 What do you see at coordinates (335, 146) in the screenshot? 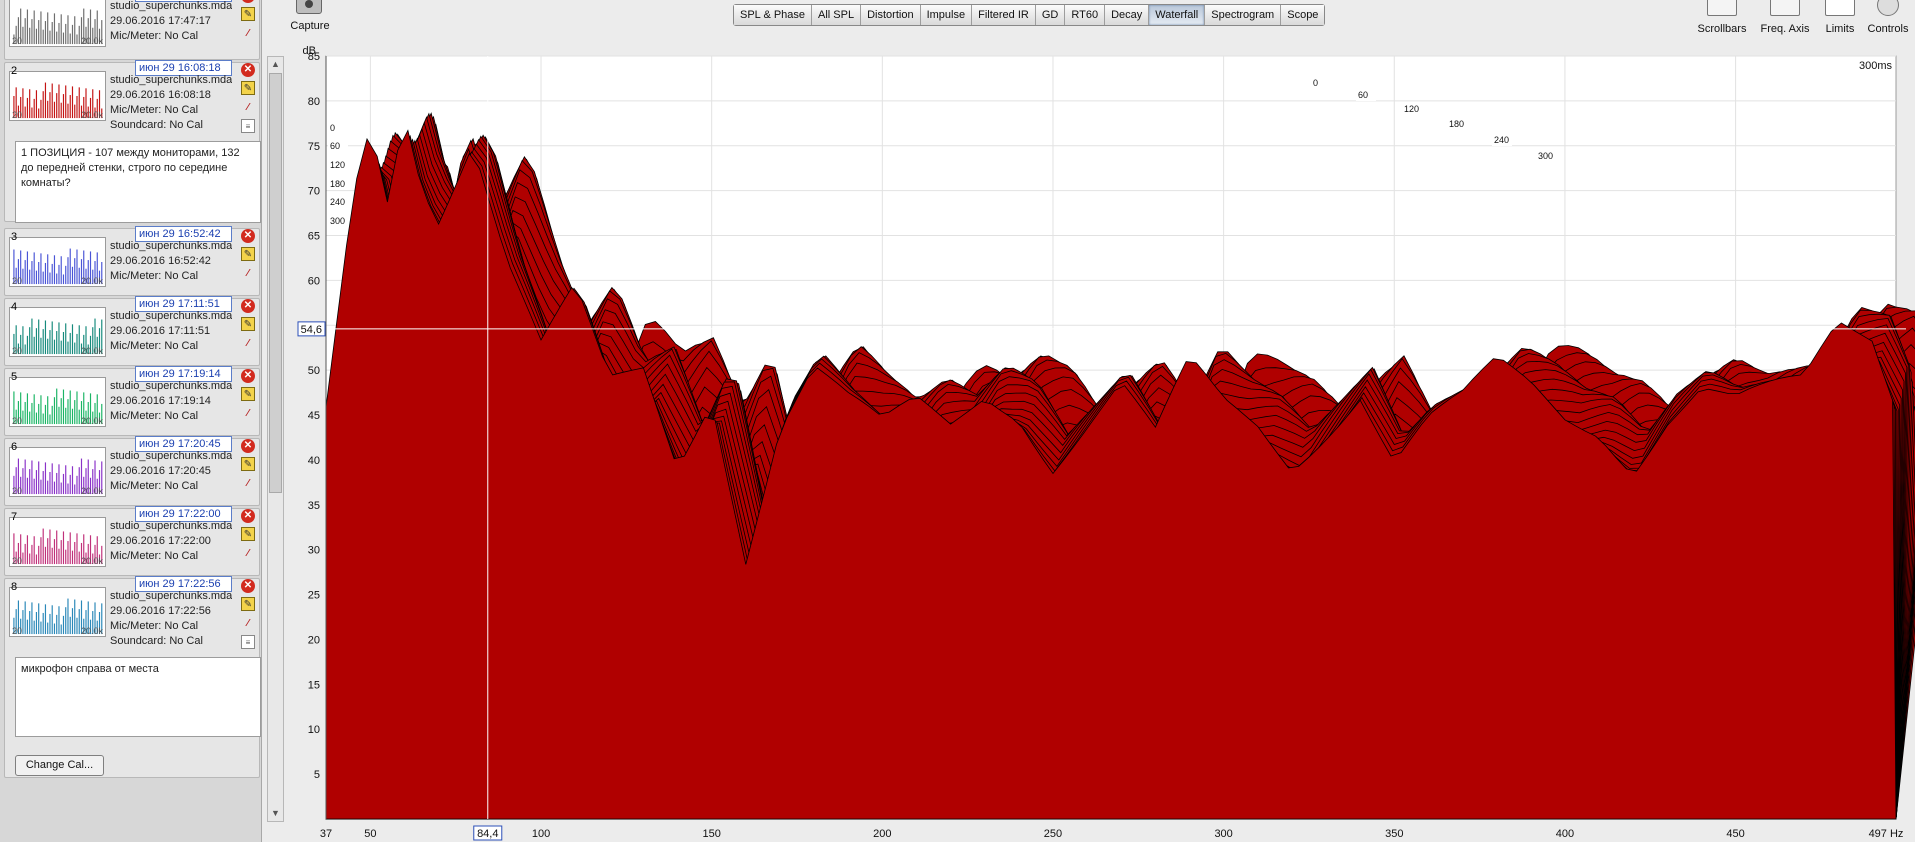
I see `depth-left-label: 60` at bounding box center [335, 146].